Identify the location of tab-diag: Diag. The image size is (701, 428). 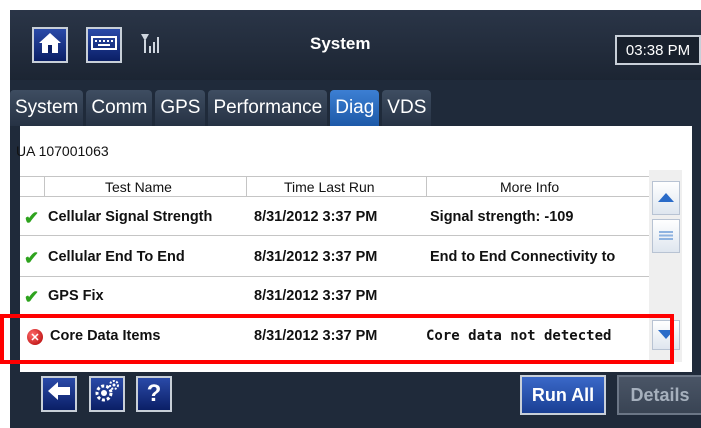
(355, 108).